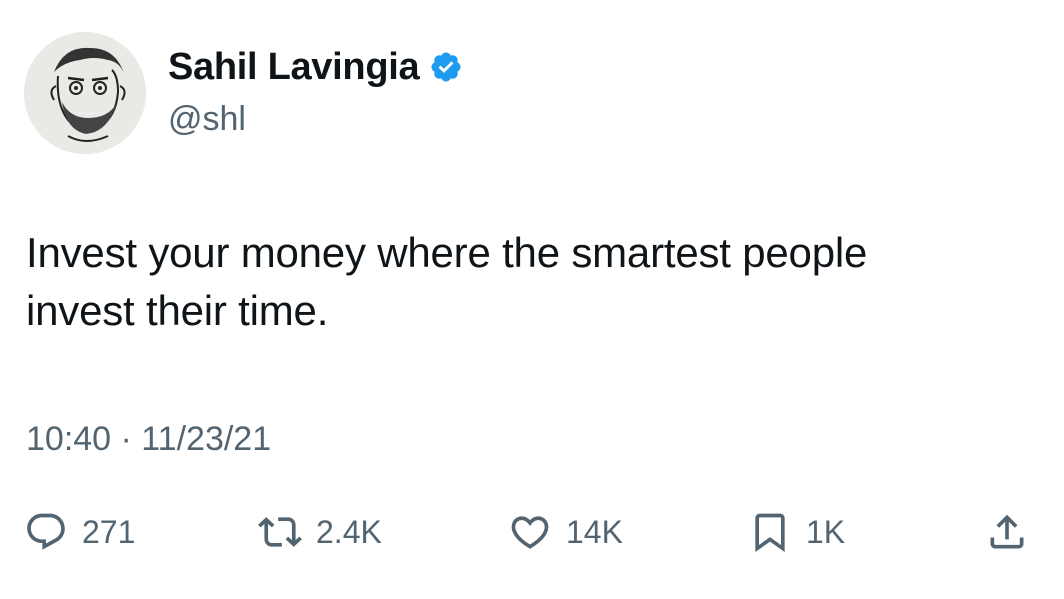  I want to click on bookmark-count: 1K, so click(826, 531).